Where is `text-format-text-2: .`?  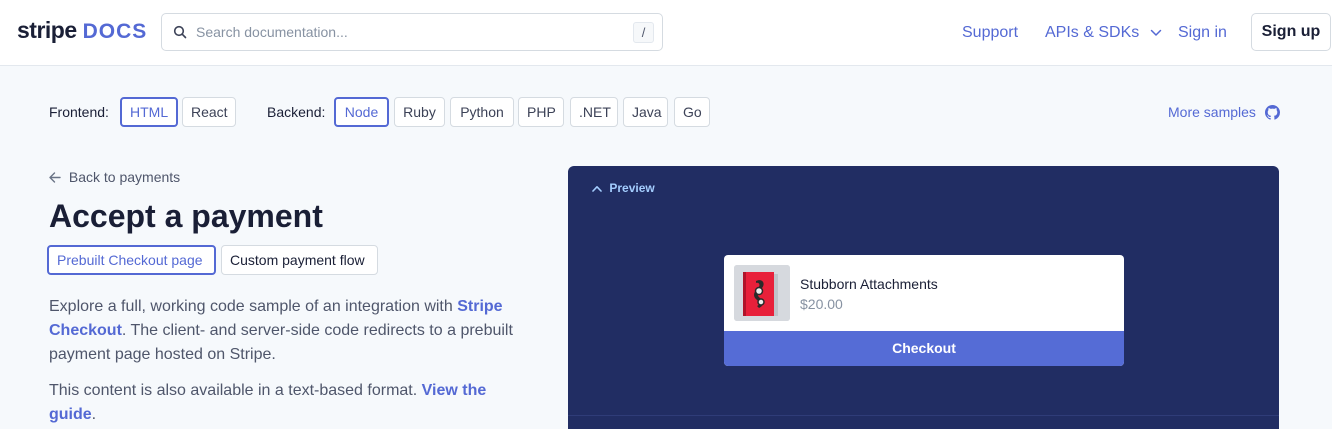 text-format-text-2: . is located at coordinates (94, 414).